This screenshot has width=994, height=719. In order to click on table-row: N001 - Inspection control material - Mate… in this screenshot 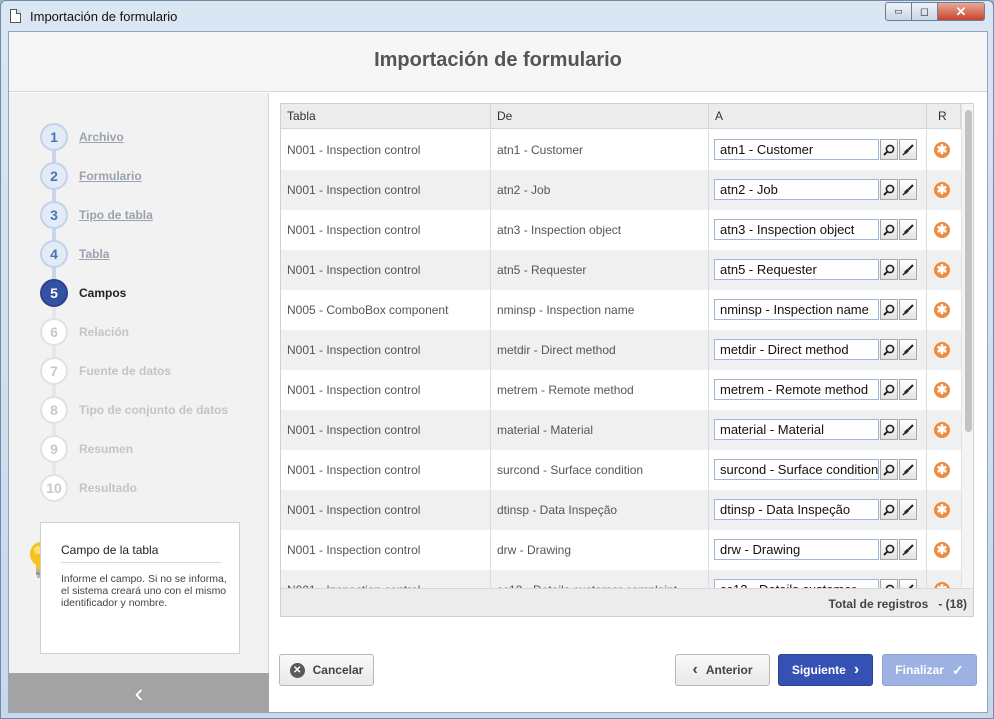, I will do `click(621, 430)`.